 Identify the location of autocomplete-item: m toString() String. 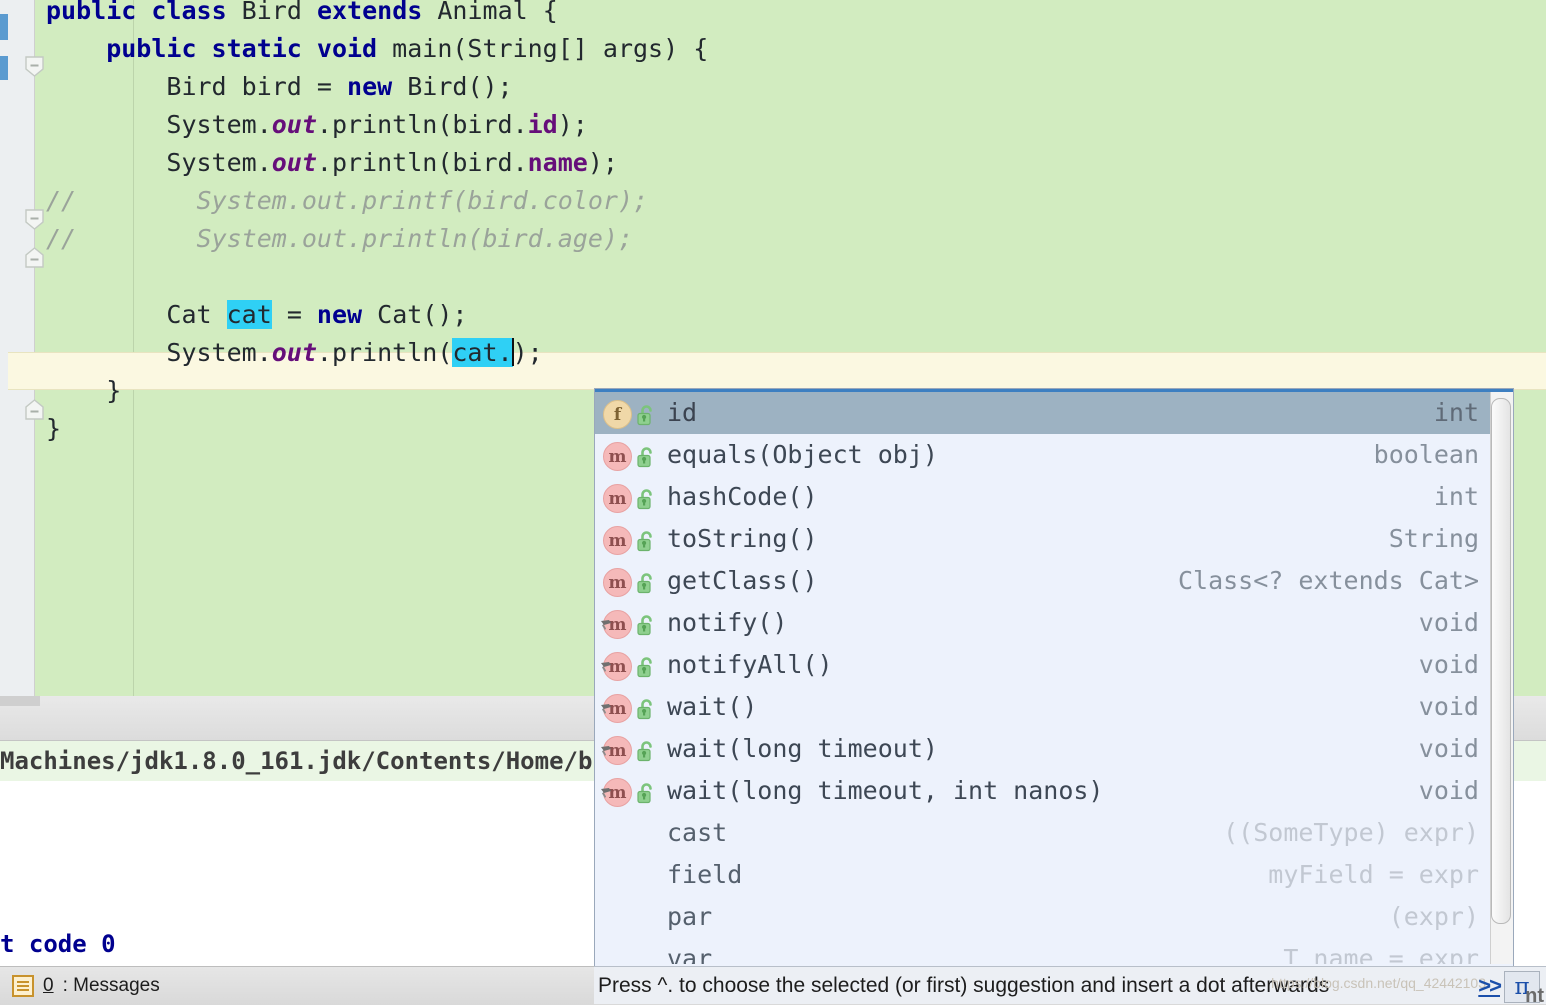
(1044, 539).